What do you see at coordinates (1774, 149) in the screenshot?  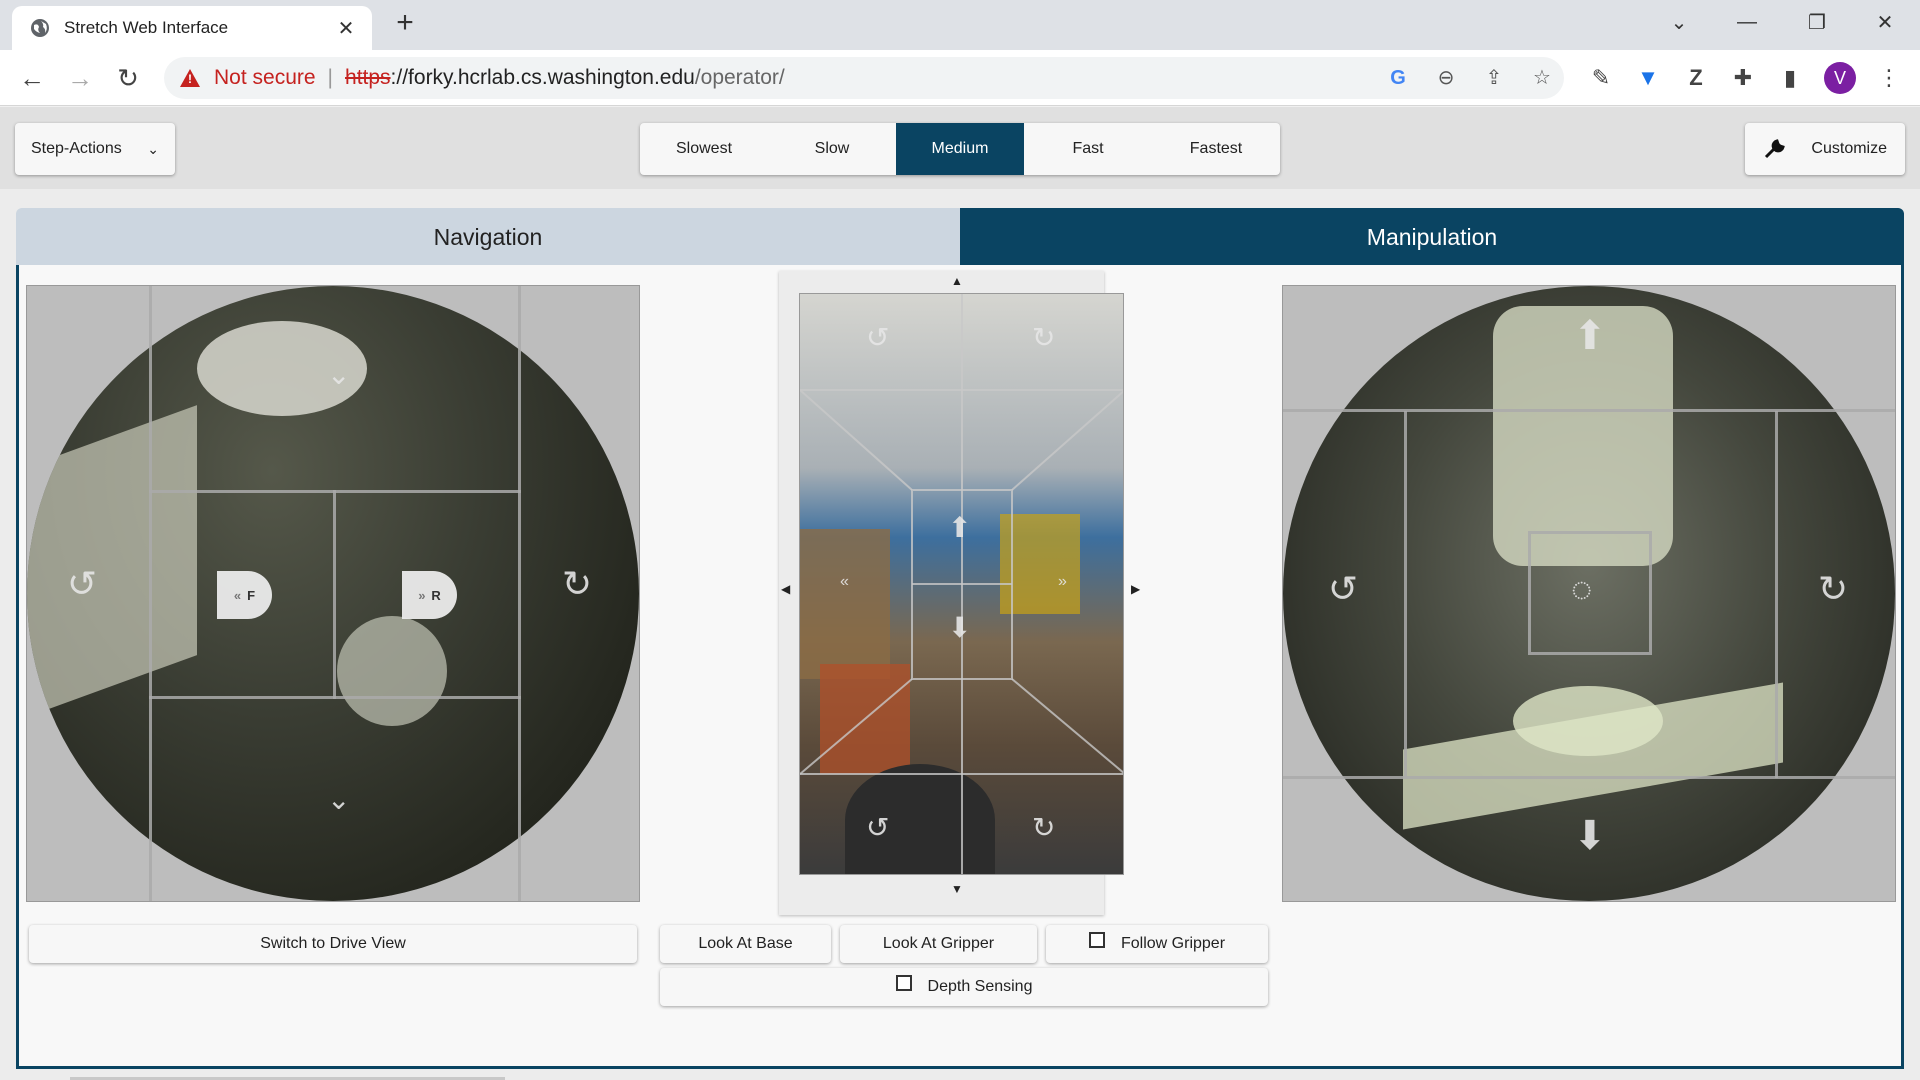 I see `wrench-icon` at bounding box center [1774, 149].